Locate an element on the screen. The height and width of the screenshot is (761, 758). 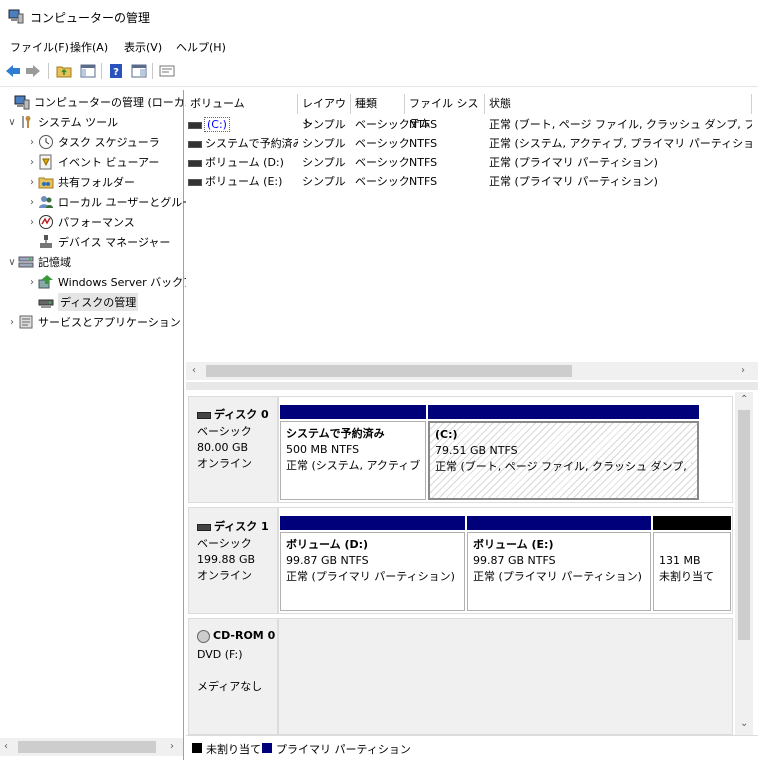
disk-0-label: ディスク 0 ベーシック 80.00 GB オンライン is located at coordinates (233, 449).